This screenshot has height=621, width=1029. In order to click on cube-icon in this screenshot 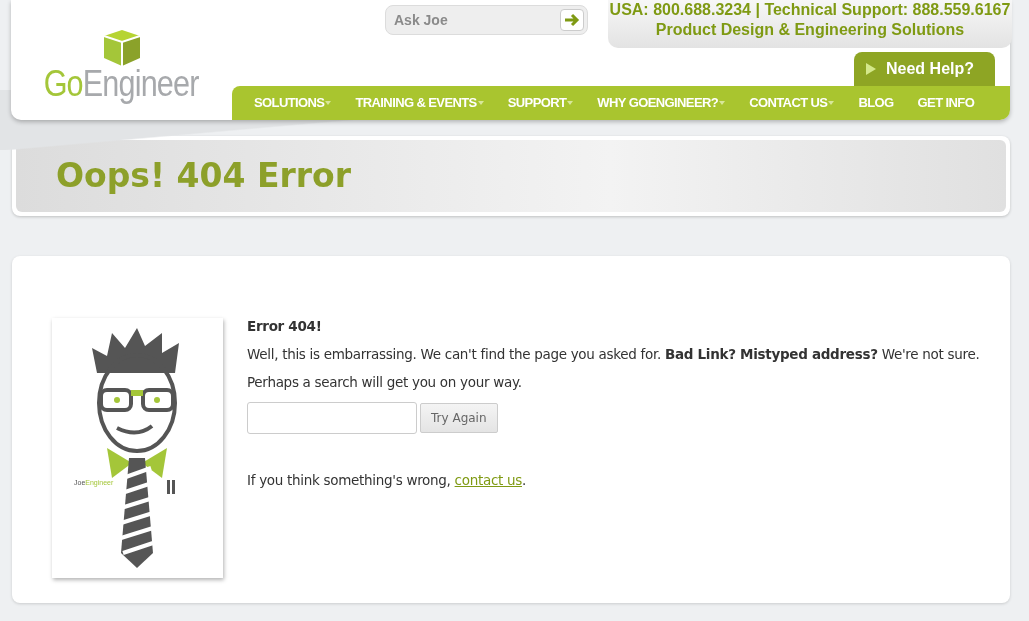, I will do `click(121, 48)`.